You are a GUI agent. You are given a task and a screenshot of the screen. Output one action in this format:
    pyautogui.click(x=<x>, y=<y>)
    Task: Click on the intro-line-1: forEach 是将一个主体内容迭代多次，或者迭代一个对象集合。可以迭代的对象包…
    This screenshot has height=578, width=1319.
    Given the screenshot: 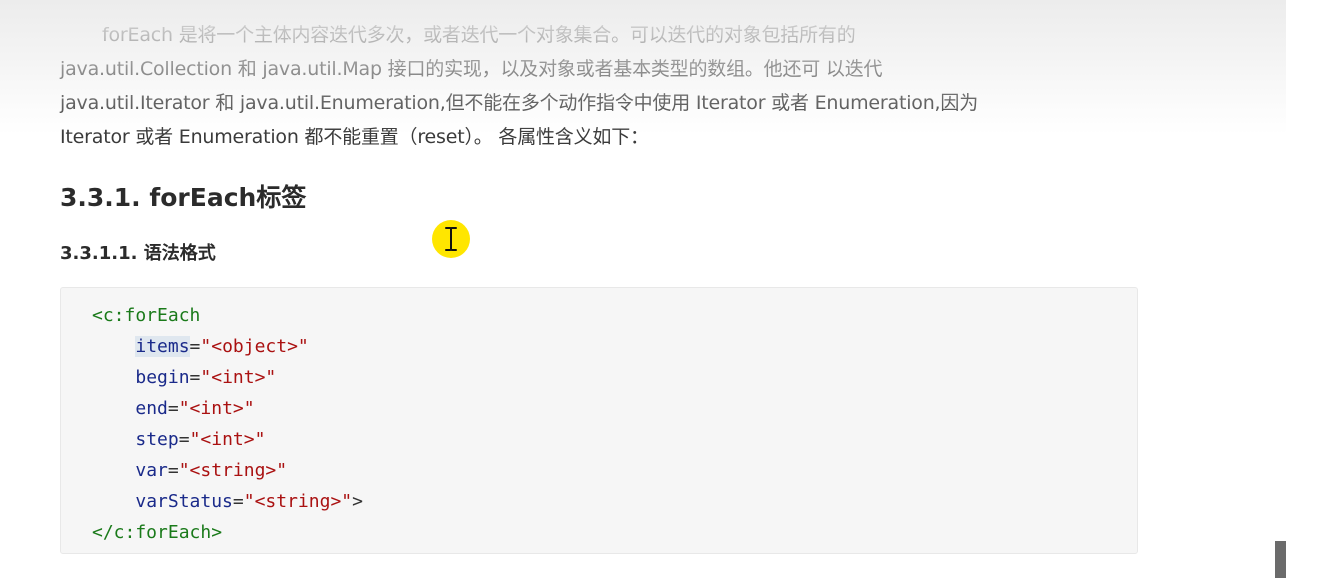 What is the action you would take?
    pyautogui.click(x=479, y=35)
    